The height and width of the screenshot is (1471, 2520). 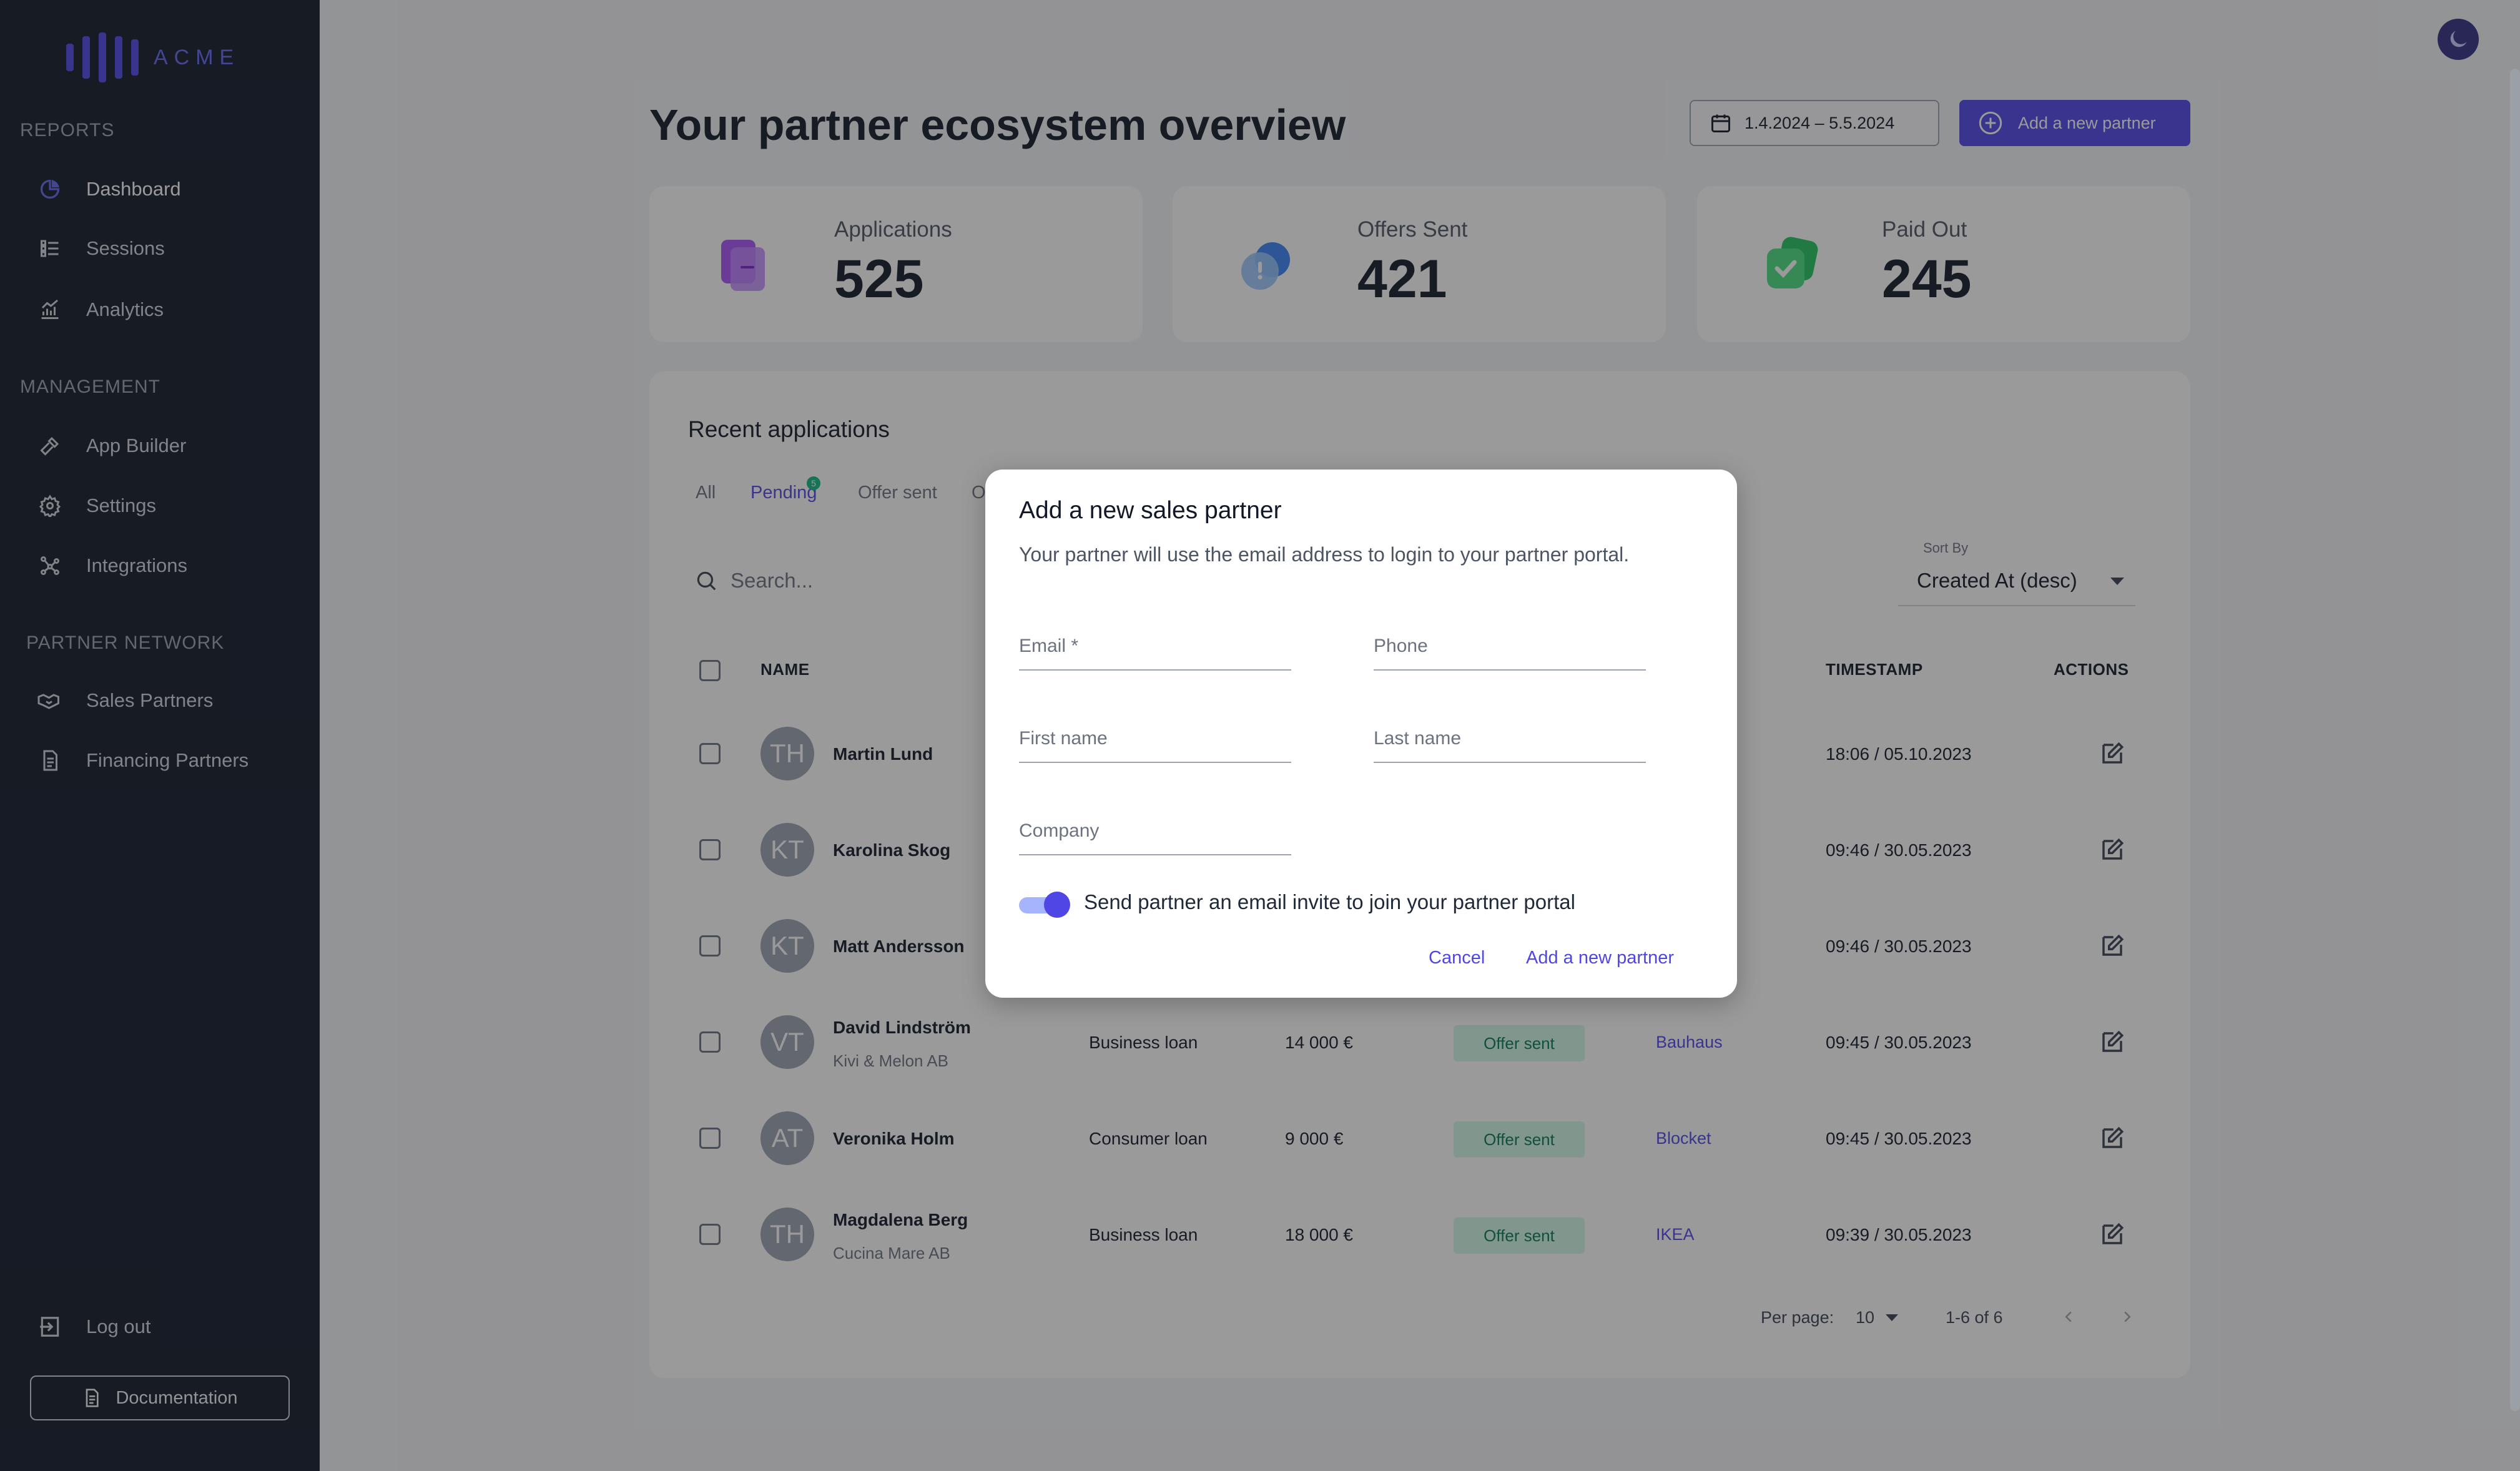 What do you see at coordinates (1600, 958) in the screenshot?
I see `add-partner-submit-button: Add a new partner` at bounding box center [1600, 958].